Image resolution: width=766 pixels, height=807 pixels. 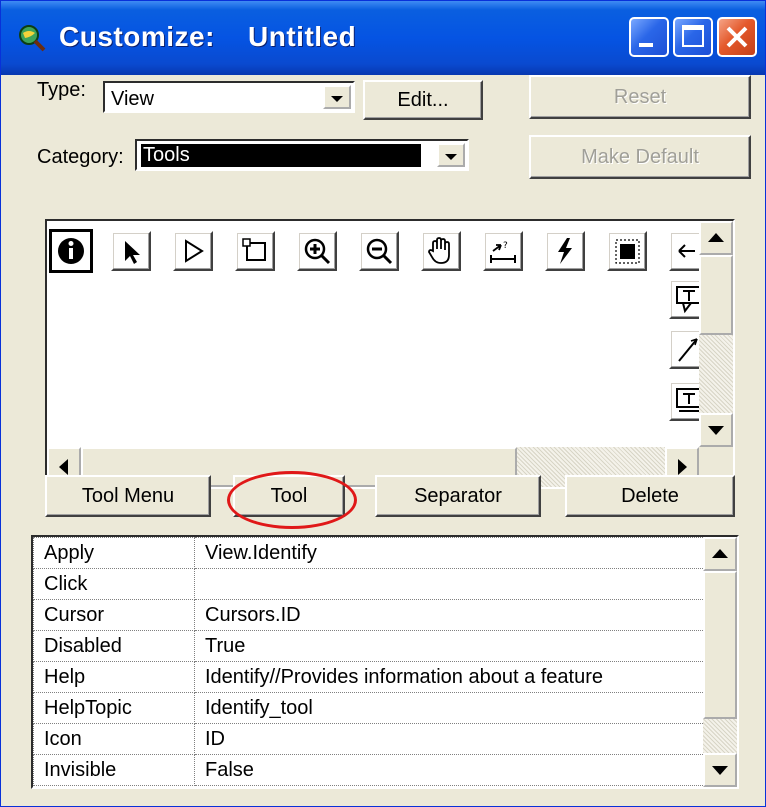 I want to click on property-name: Cursor, so click(x=114, y=615).